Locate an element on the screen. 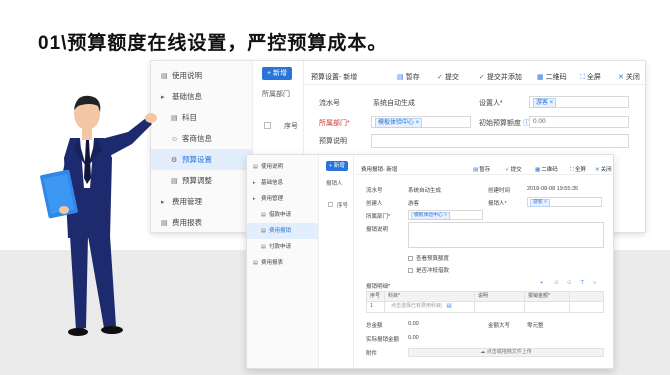 This screenshot has width=670, height=375. claimant-tag: 游客 × is located at coordinates (540, 203).